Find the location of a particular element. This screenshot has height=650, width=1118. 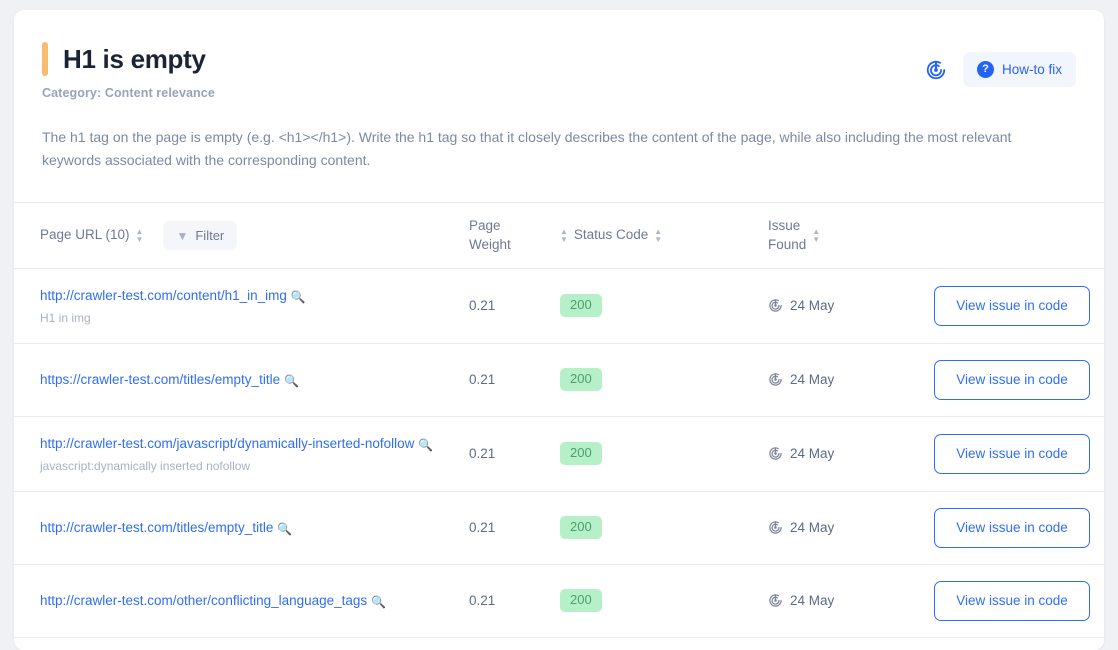

page-url-subtitle: javascript:dynamically inserted nofollow is located at coordinates (145, 466).